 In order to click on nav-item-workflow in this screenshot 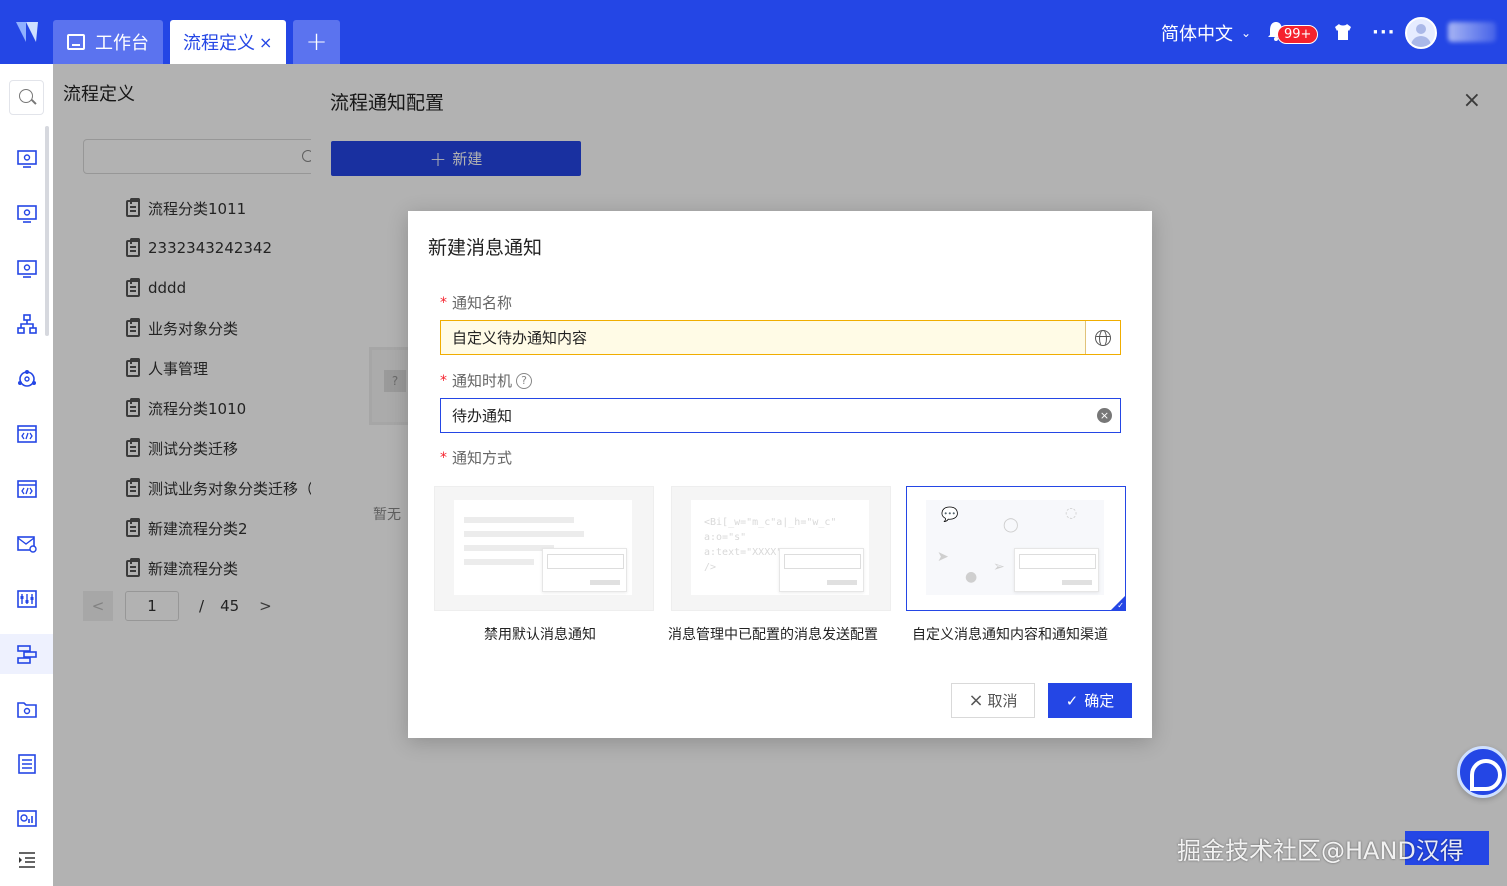, I will do `click(26, 654)`.